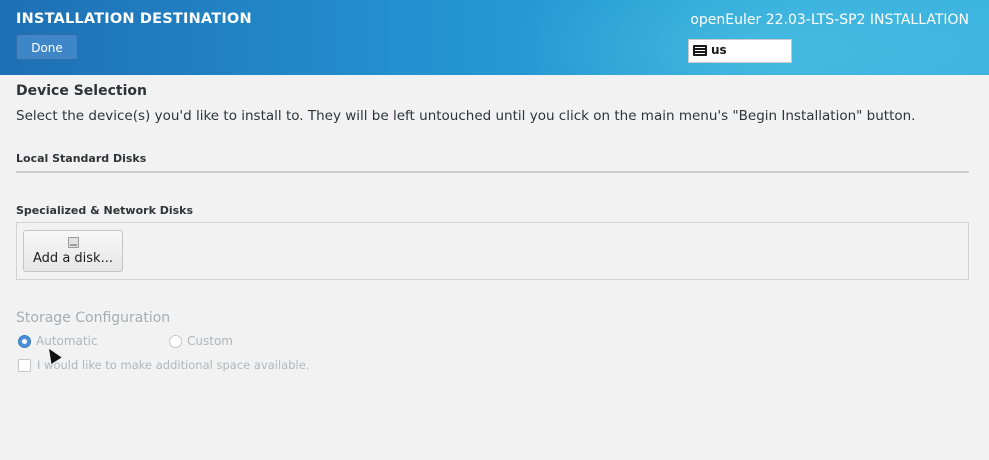  Describe the element at coordinates (24, 341) in the screenshot. I see `automatic-radio` at that location.